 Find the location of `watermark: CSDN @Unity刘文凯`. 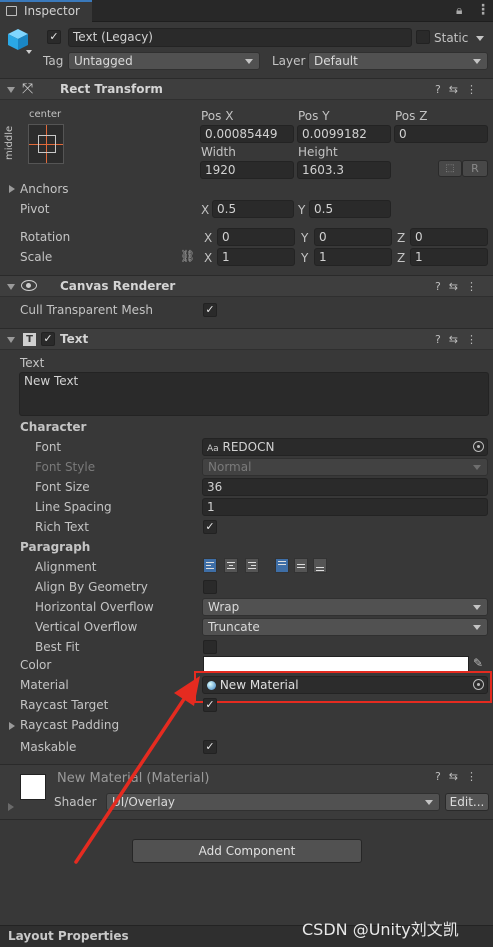

watermark: CSDN @Unity刘文凯 is located at coordinates (380, 929).